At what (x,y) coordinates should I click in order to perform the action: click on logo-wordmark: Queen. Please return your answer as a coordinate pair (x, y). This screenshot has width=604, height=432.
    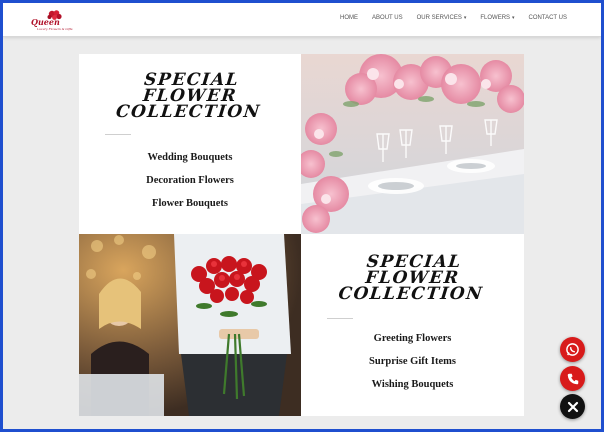
    Looking at the image, I should click on (45, 22).